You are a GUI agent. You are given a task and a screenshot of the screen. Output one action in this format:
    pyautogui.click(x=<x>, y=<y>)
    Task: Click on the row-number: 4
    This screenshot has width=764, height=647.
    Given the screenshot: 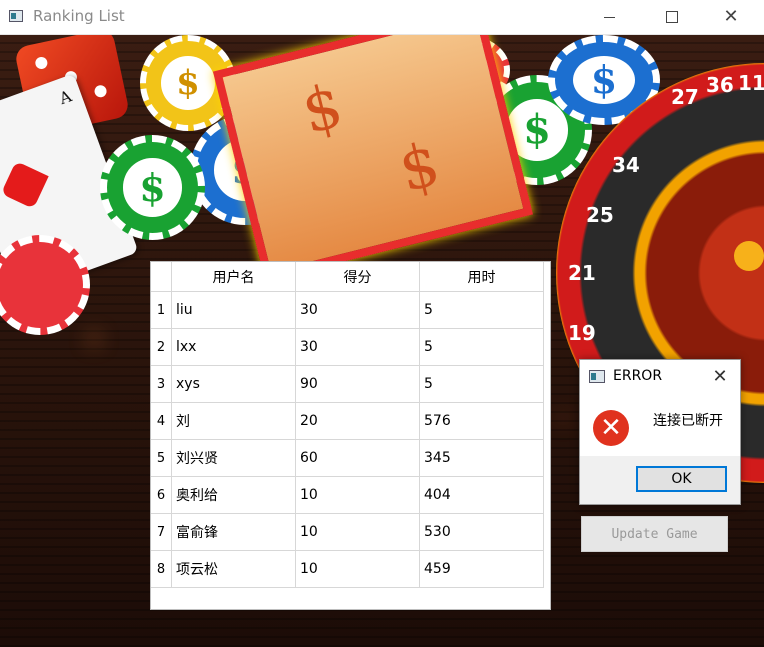 What is the action you would take?
    pyautogui.click(x=161, y=421)
    